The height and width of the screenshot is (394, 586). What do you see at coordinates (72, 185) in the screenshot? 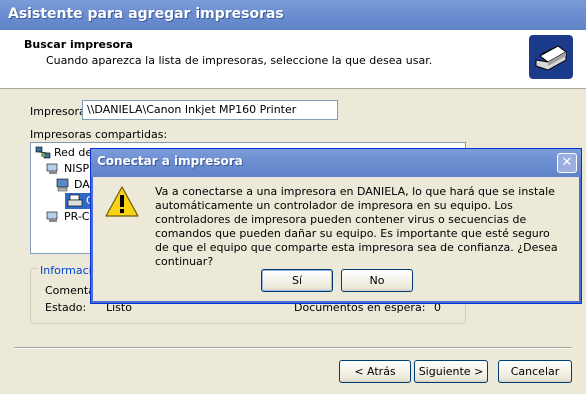
I see `tree-item-computer: DA` at bounding box center [72, 185].